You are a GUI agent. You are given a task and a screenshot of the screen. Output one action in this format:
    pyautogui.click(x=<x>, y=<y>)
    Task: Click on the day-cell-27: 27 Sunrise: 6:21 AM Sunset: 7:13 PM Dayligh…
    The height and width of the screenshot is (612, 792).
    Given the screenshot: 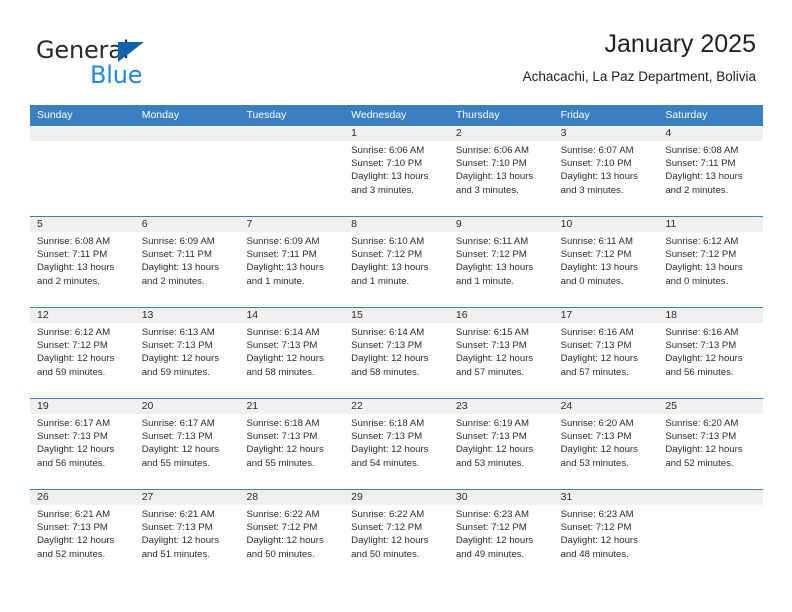 What is the action you would take?
    pyautogui.click(x=187, y=535)
    